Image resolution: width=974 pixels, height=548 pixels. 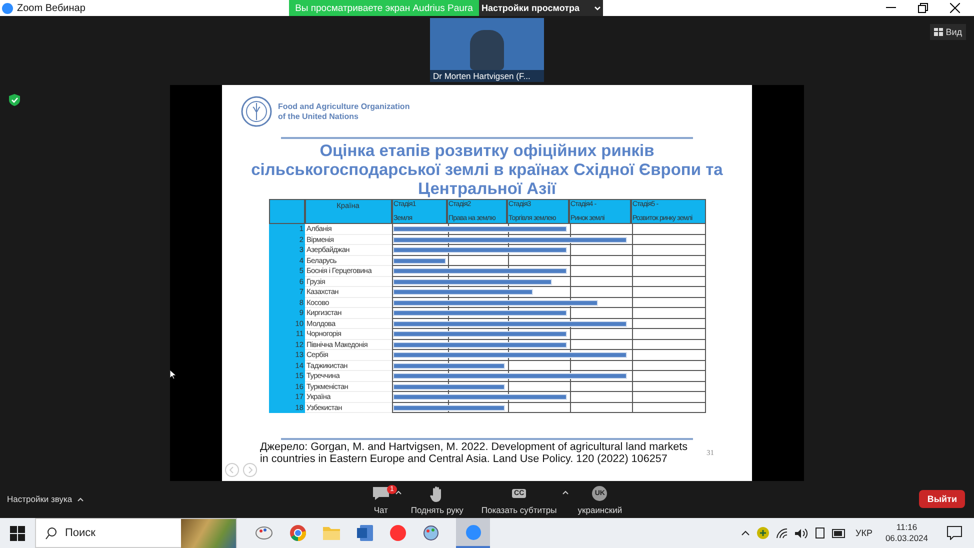 I want to click on battery-icon, so click(x=839, y=533).